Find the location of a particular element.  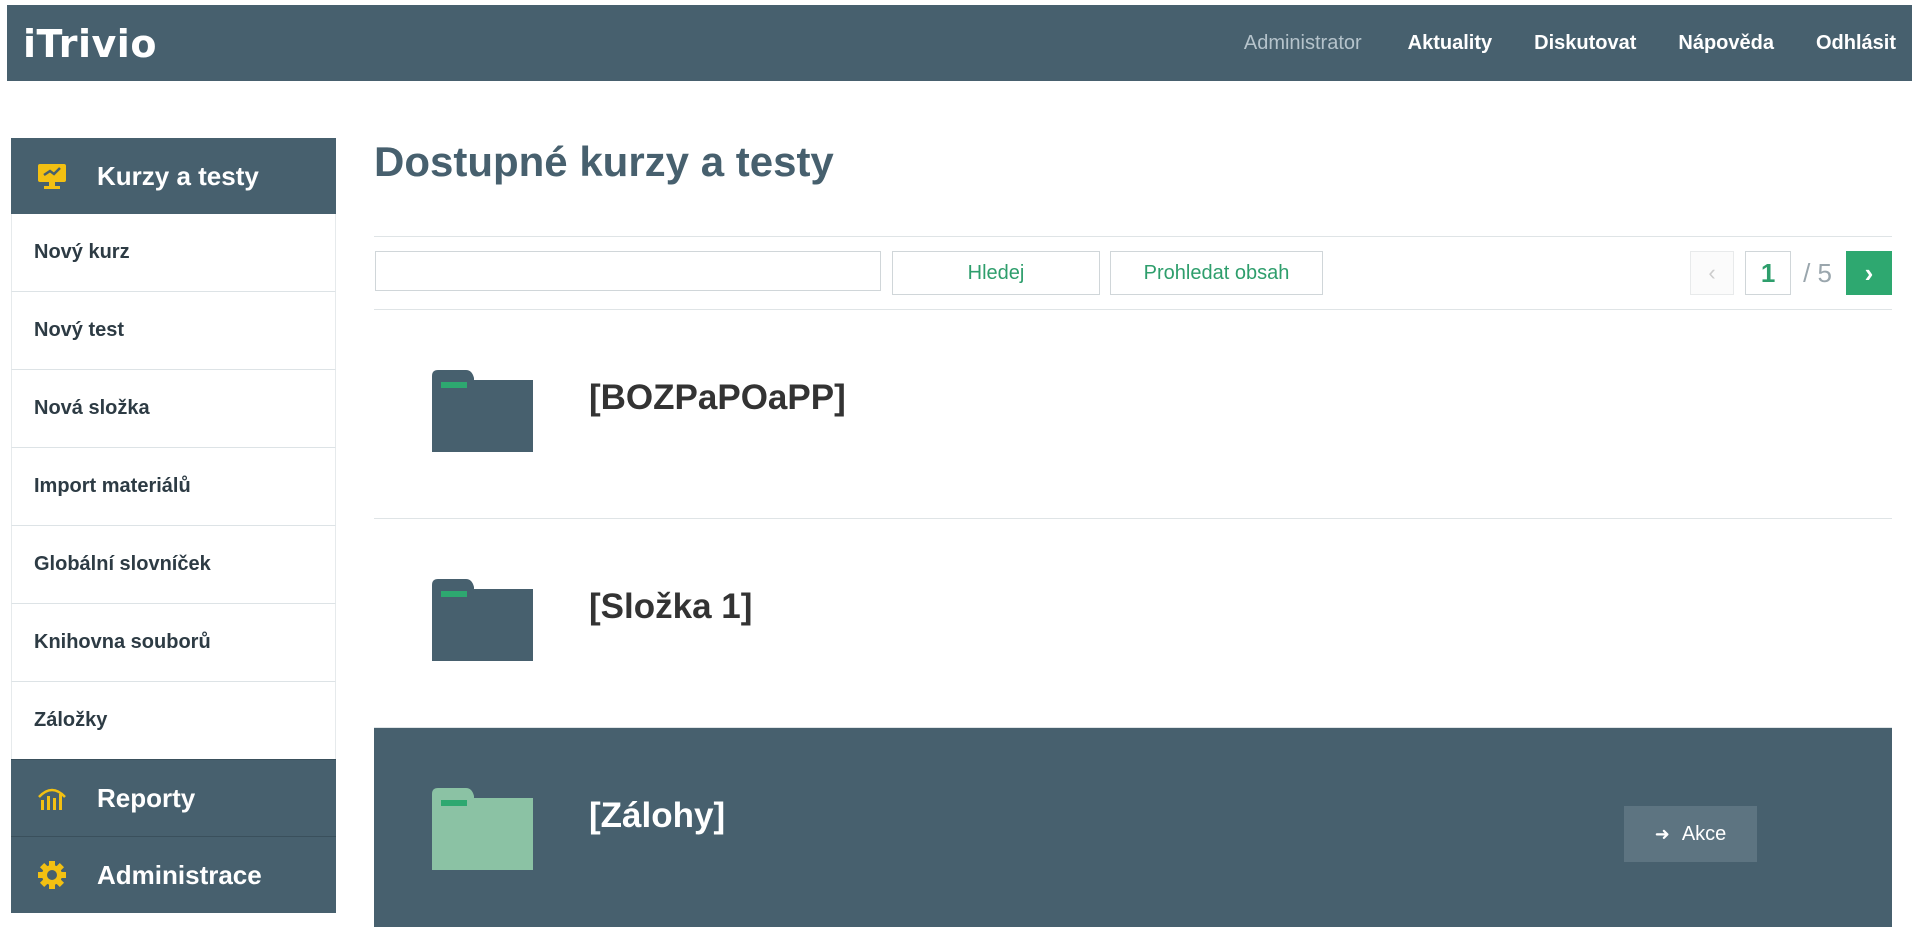

search-content-button: Prohledat obsah is located at coordinates (1216, 273).